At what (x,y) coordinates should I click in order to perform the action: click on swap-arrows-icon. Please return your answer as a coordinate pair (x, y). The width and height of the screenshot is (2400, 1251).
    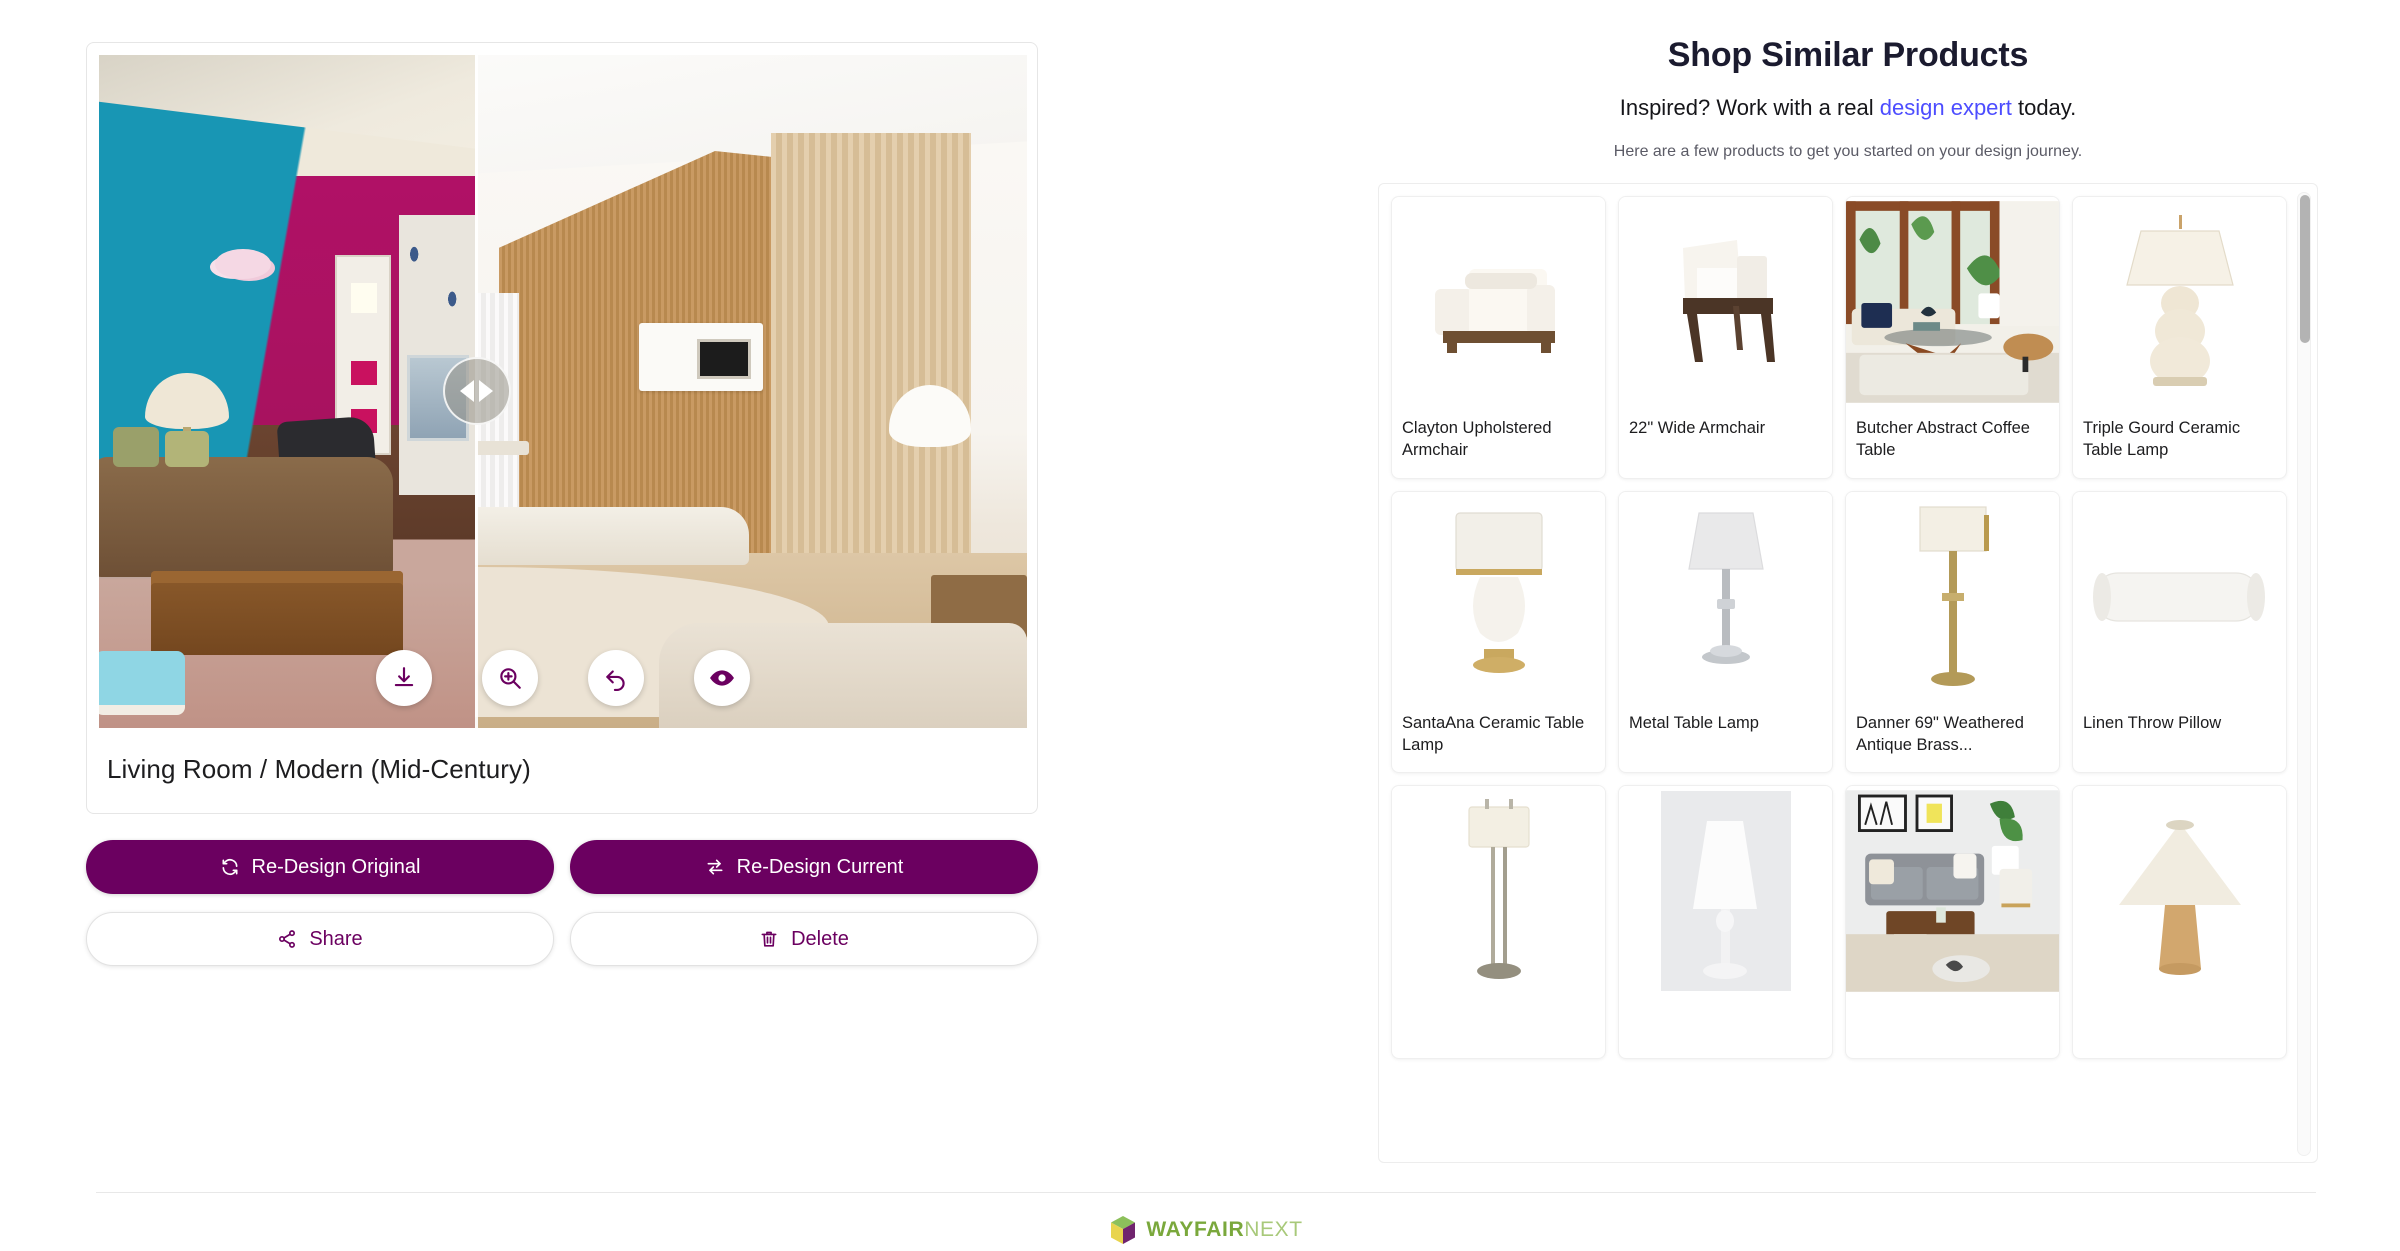
    Looking at the image, I should click on (715, 867).